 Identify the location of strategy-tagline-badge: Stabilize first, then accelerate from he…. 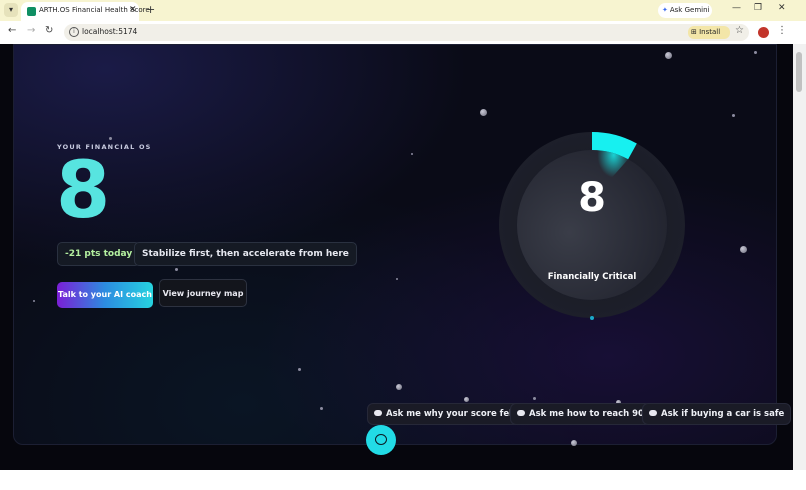
(245, 254).